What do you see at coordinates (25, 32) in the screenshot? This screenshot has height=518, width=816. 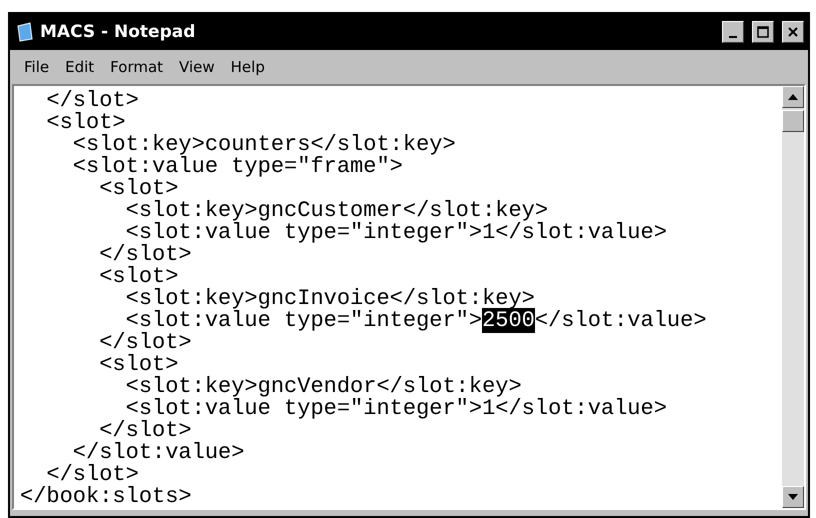 I see `notepad-icon` at bounding box center [25, 32].